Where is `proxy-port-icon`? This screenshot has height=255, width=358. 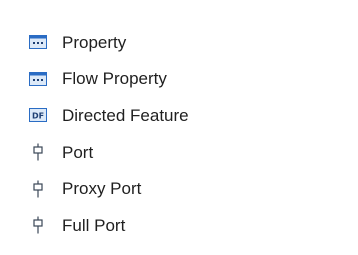
proxy-port-icon is located at coordinates (38, 189).